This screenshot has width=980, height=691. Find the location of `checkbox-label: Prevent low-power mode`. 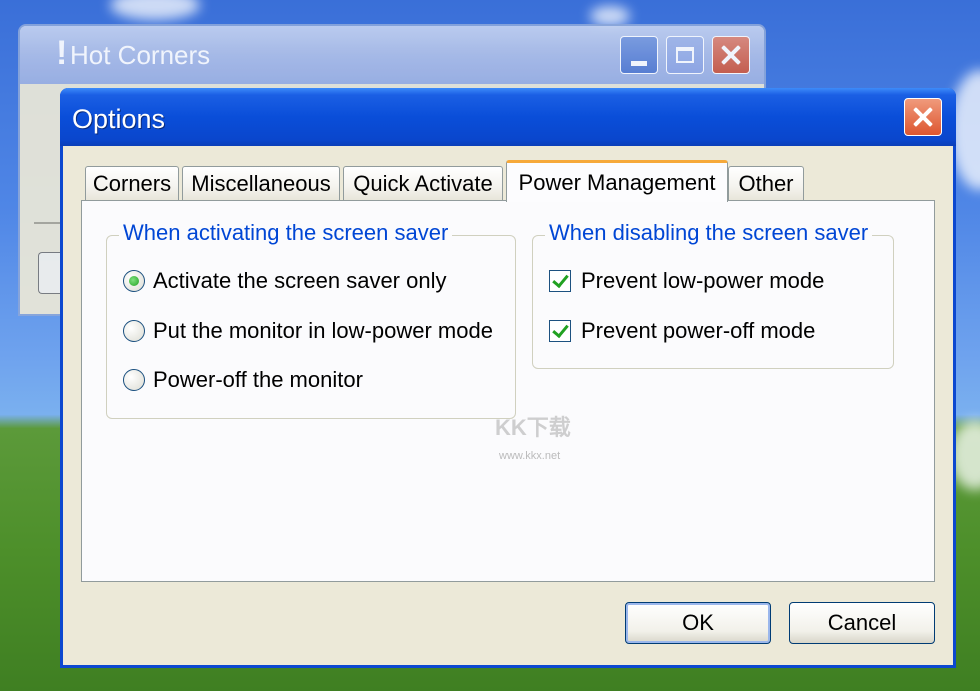

checkbox-label: Prevent low-power mode is located at coordinates (703, 280).